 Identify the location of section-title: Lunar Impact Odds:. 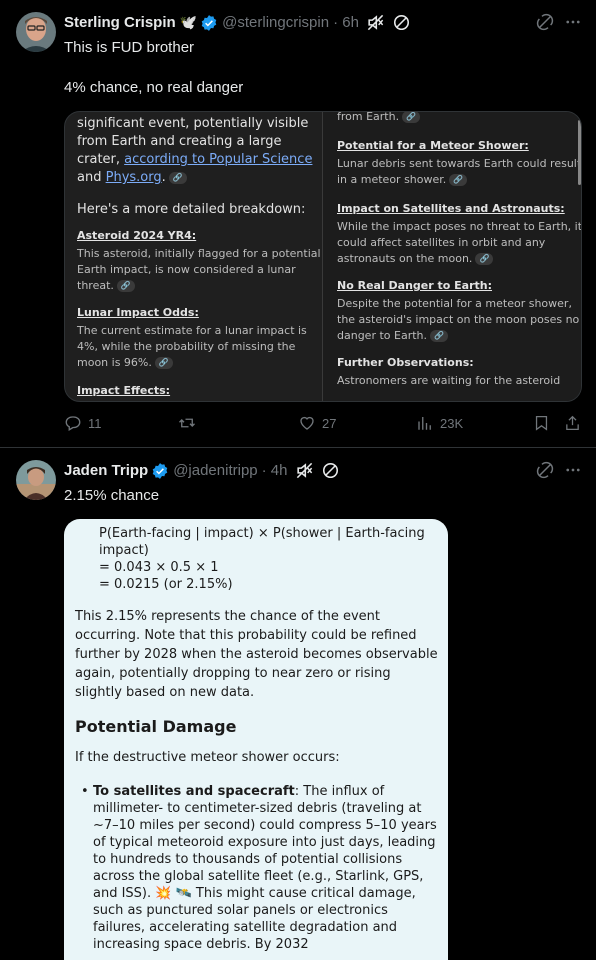
(138, 312).